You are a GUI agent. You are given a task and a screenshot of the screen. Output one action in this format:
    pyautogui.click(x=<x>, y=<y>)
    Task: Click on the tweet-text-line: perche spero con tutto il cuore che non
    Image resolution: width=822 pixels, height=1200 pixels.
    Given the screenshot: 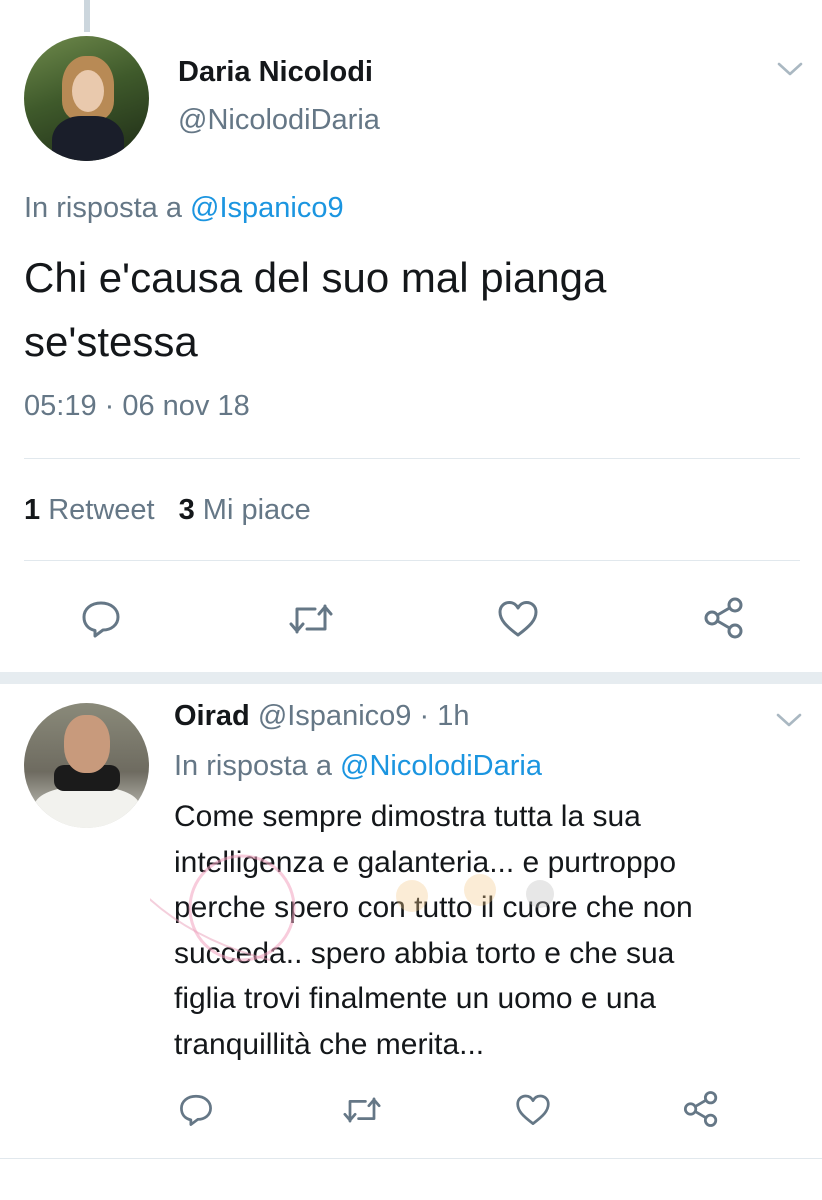 What is the action you would take?
    pyautogui.click(x=433, y=907)
    